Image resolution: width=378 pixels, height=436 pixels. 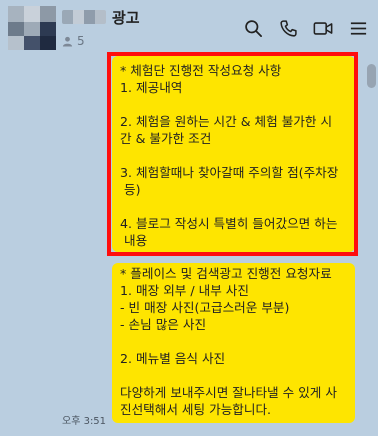 I want to click on blurred-name, so click(x=84, y=17).